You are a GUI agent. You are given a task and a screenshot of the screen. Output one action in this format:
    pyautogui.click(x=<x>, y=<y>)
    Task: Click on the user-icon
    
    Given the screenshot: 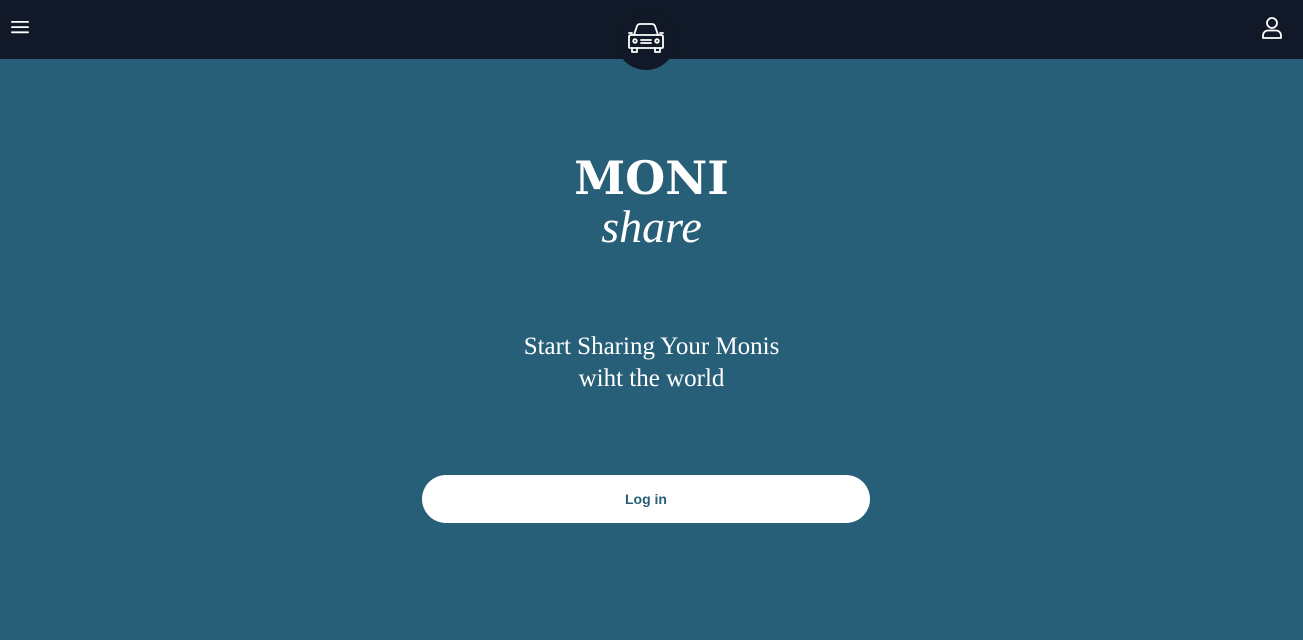 What is the action you would take?
    pyautogui.click(x=1272, y=28)
    